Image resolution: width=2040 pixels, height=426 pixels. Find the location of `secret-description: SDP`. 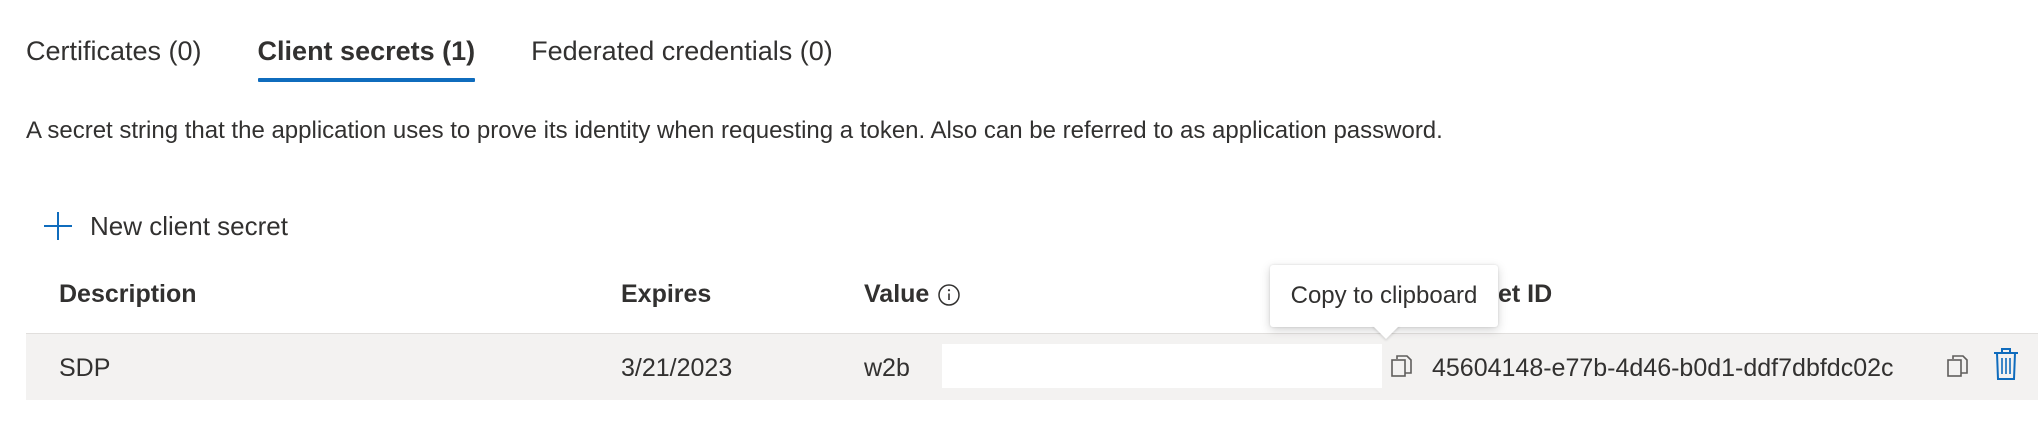

secret-description: SDP is located at coordinates (85, 368).